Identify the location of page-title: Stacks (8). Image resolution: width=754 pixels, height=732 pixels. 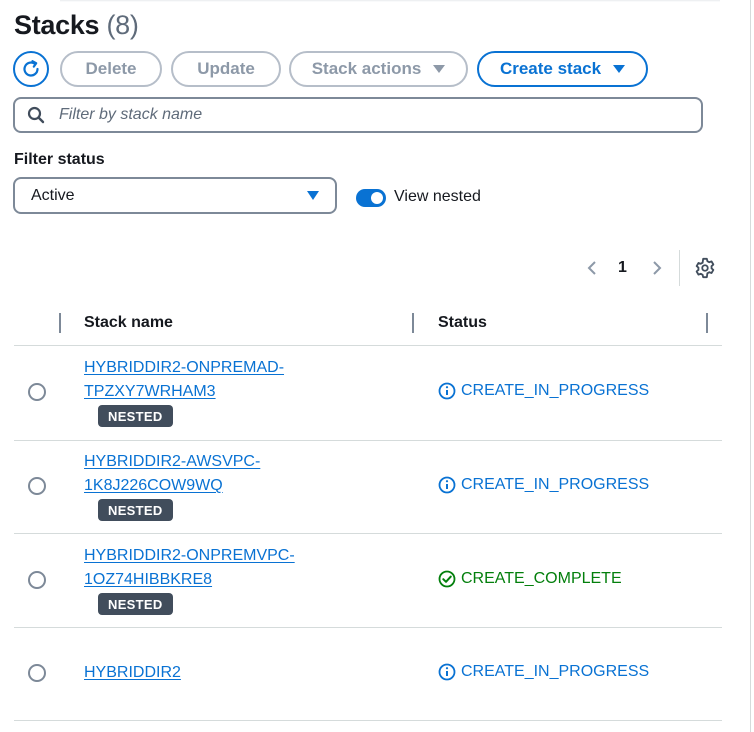
(76, 25).